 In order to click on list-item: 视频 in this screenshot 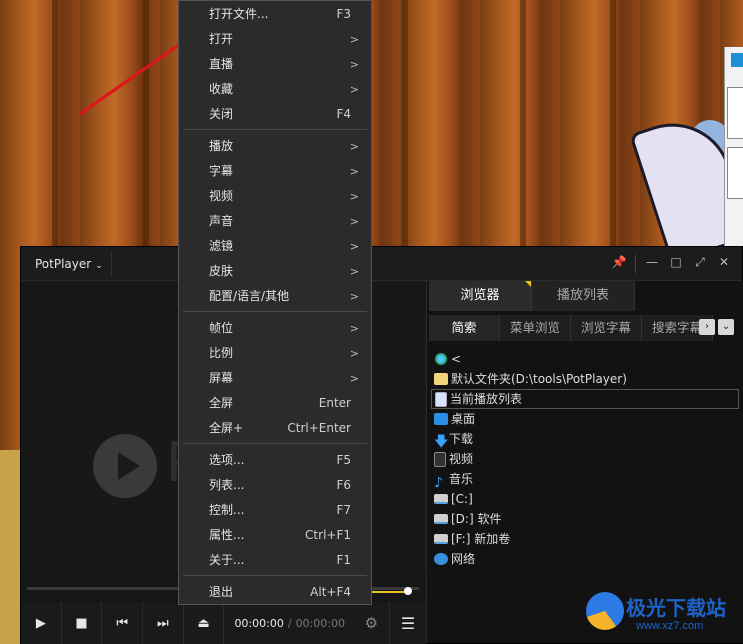, I will do `click(585, 459)`.